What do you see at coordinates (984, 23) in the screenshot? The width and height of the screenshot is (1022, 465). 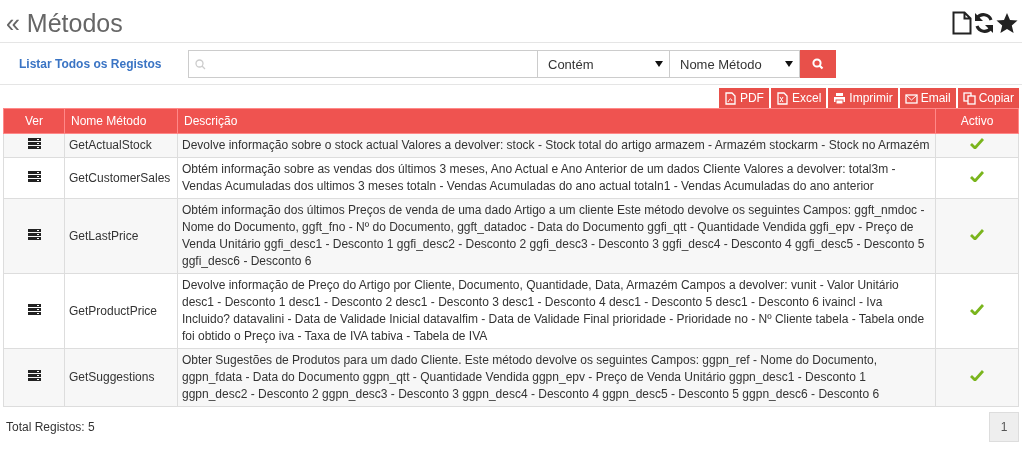 I see `refresh-icon` at bounding box center [984, 23].